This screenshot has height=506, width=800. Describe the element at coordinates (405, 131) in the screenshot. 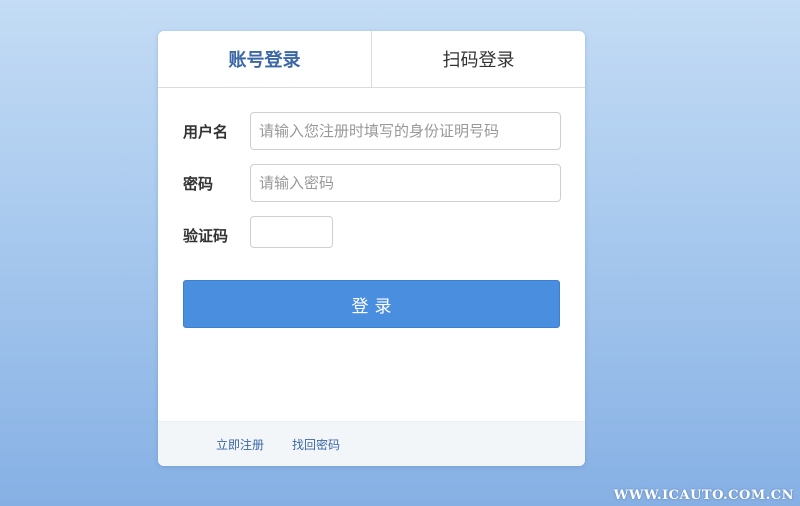

I see `username-input` at that location.